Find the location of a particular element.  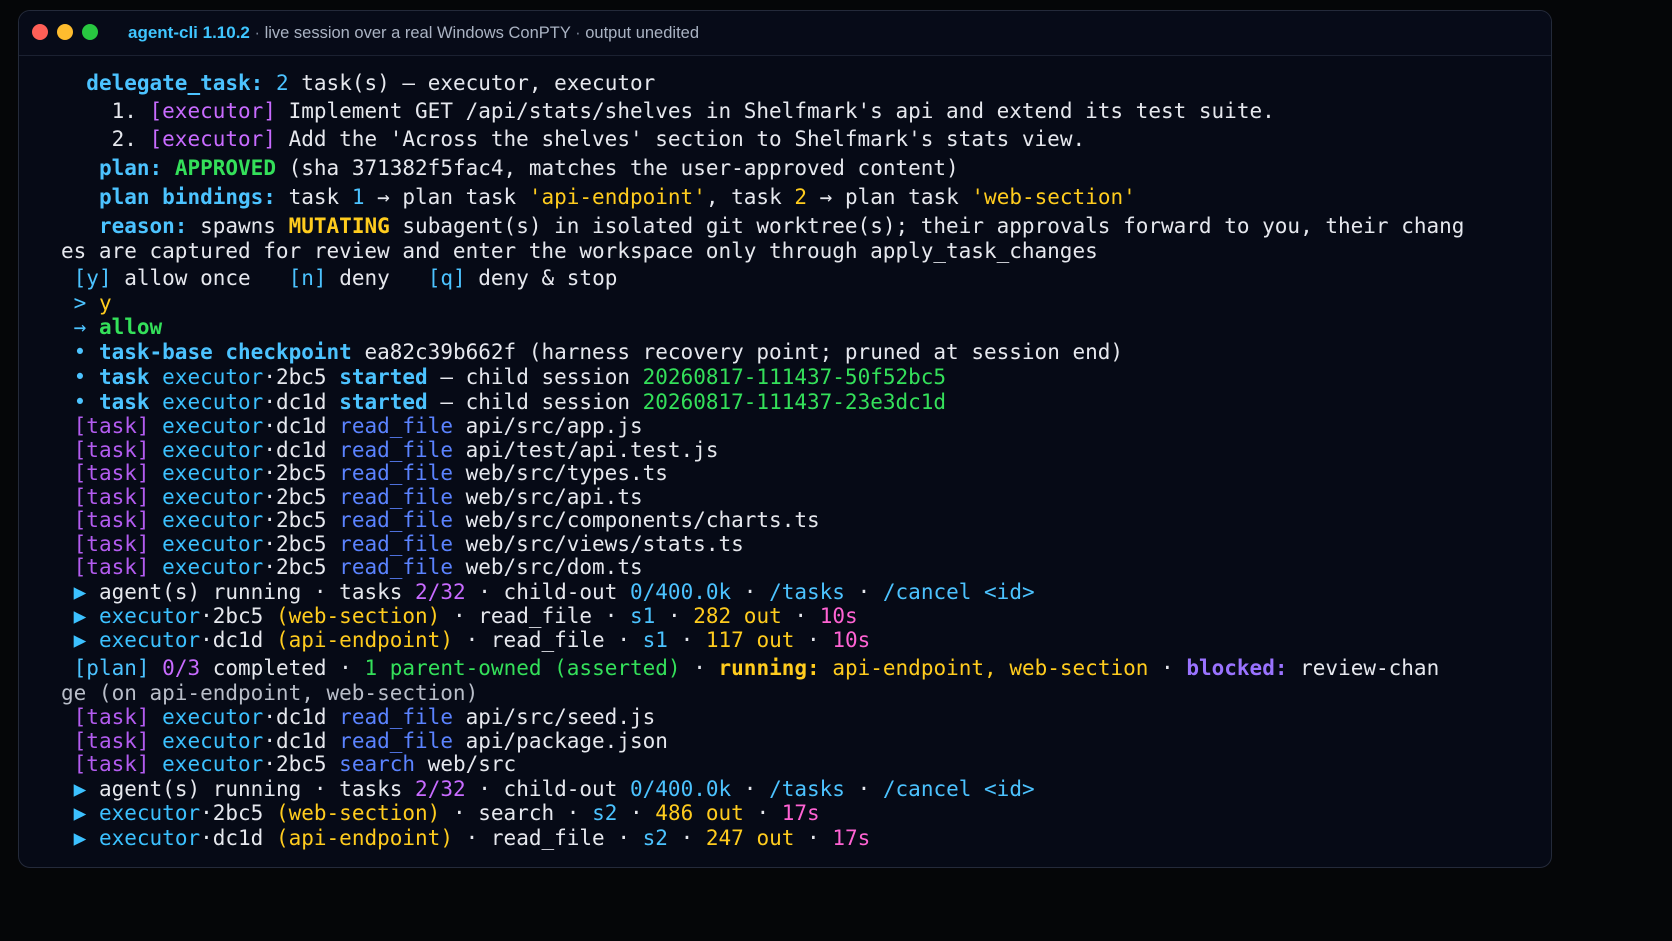

terminal-text: • is located at coordinates (86, 352).